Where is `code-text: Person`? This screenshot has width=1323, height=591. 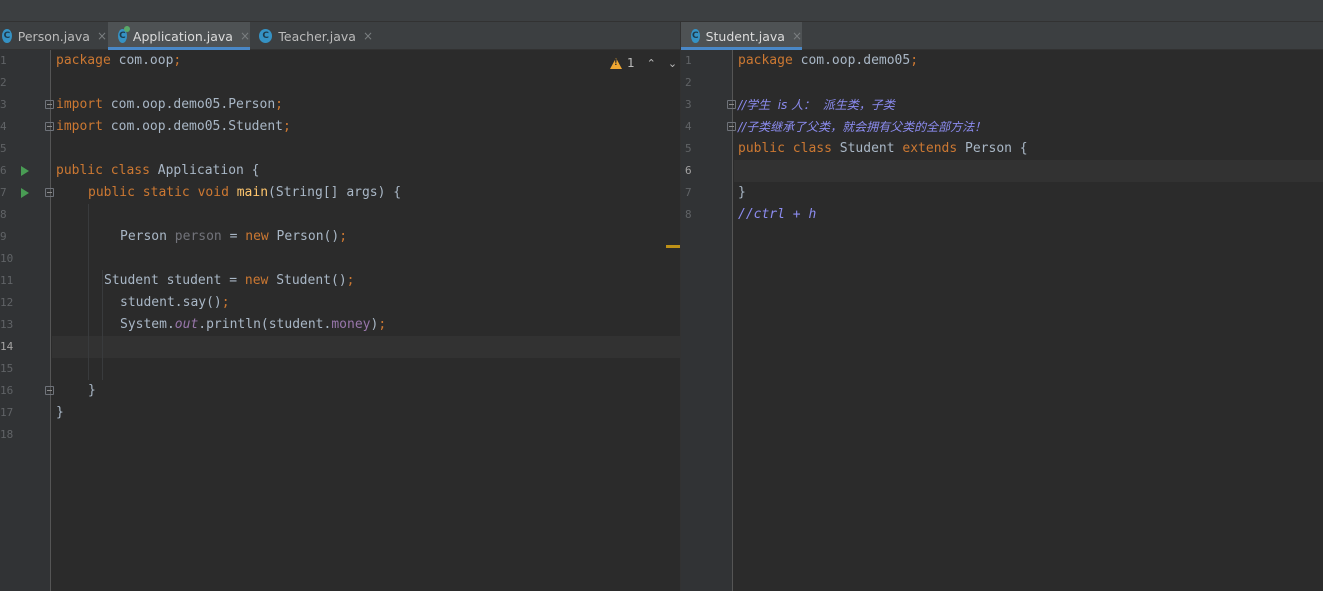
code-text: Person is located at coordinates (147, 236).